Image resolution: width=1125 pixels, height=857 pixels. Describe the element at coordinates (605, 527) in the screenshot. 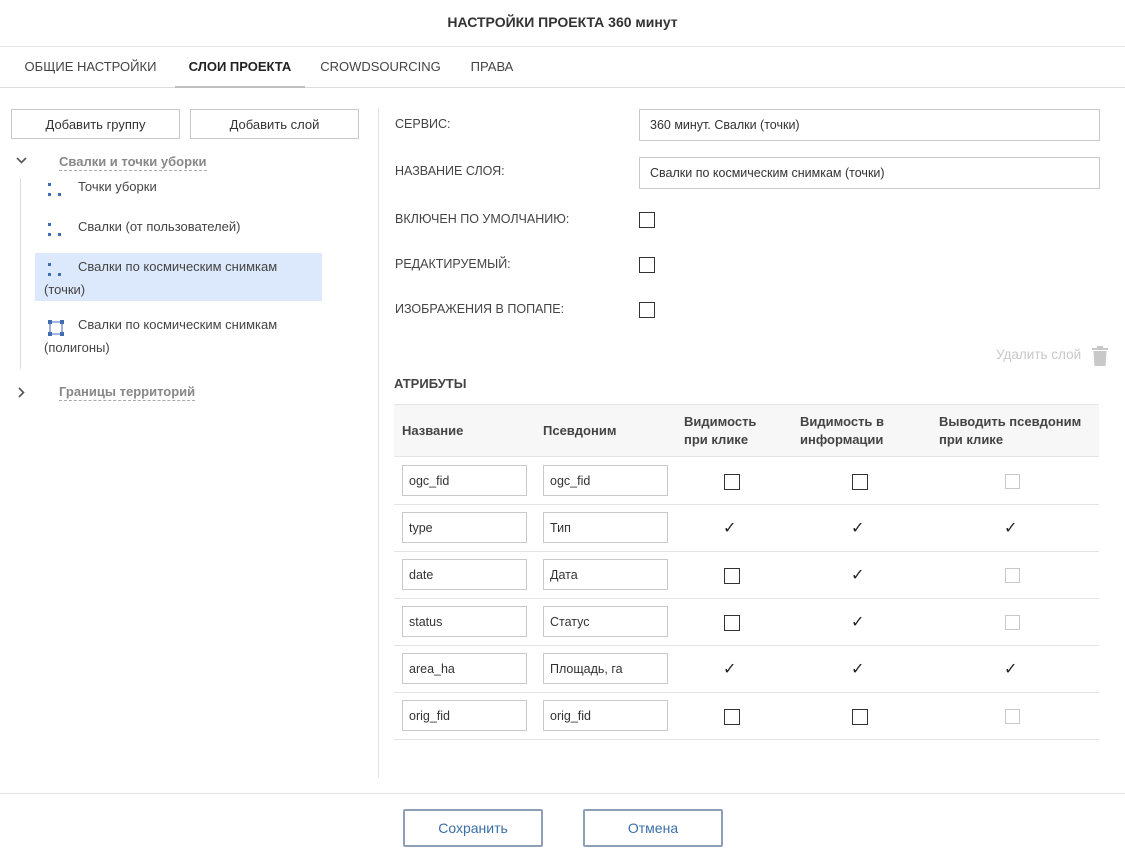

I see `attribute-alias-field: Тип` at that location.